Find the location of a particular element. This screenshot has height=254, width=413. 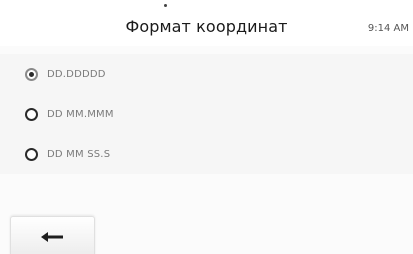

option-label: DD MM SS.S is located at coordinates (79, 154).